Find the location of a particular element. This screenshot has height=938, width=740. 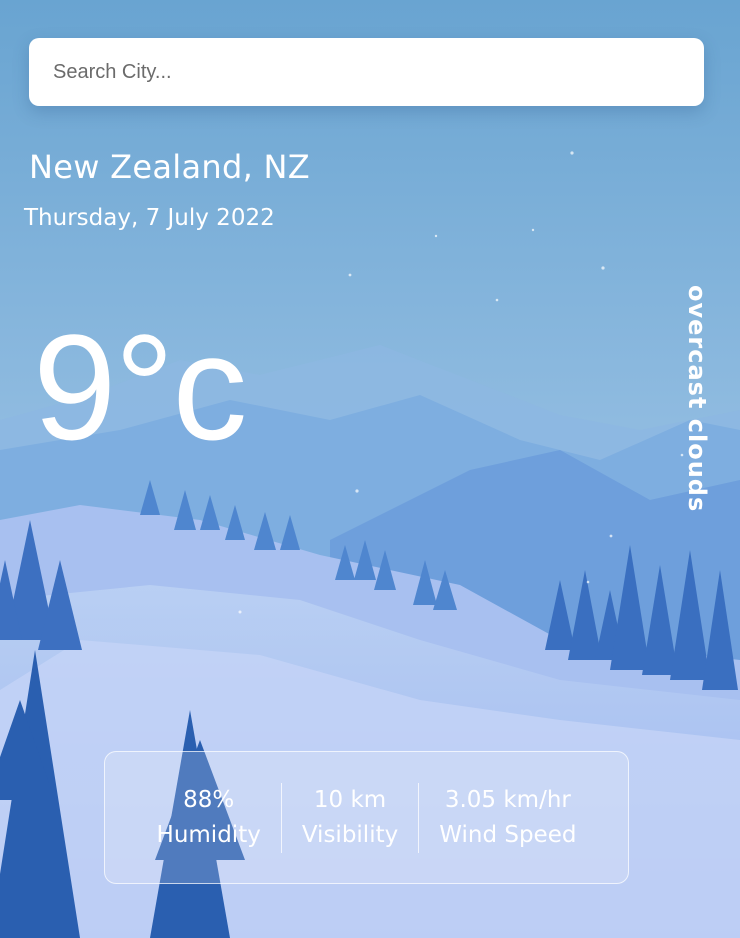

visibility-value: 10 km is located at coordinates (350, 799).